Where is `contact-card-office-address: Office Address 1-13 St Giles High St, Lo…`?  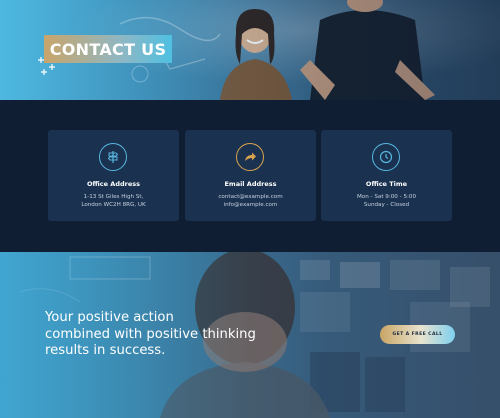
contact-card-office-address: Office Address 1-13 St Giles High St, Lo… is located at coordinates (113, 175).